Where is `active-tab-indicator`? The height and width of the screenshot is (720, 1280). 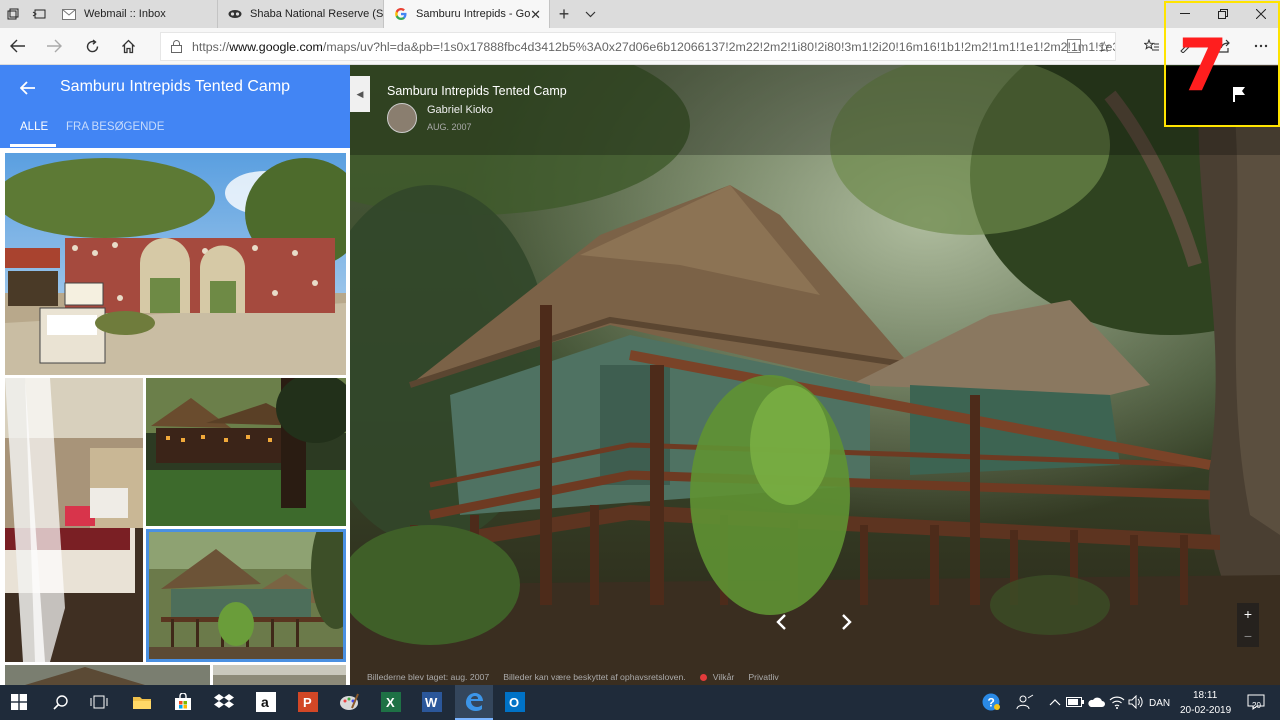 active-tab-indicator is located at coordinates (33, 145).